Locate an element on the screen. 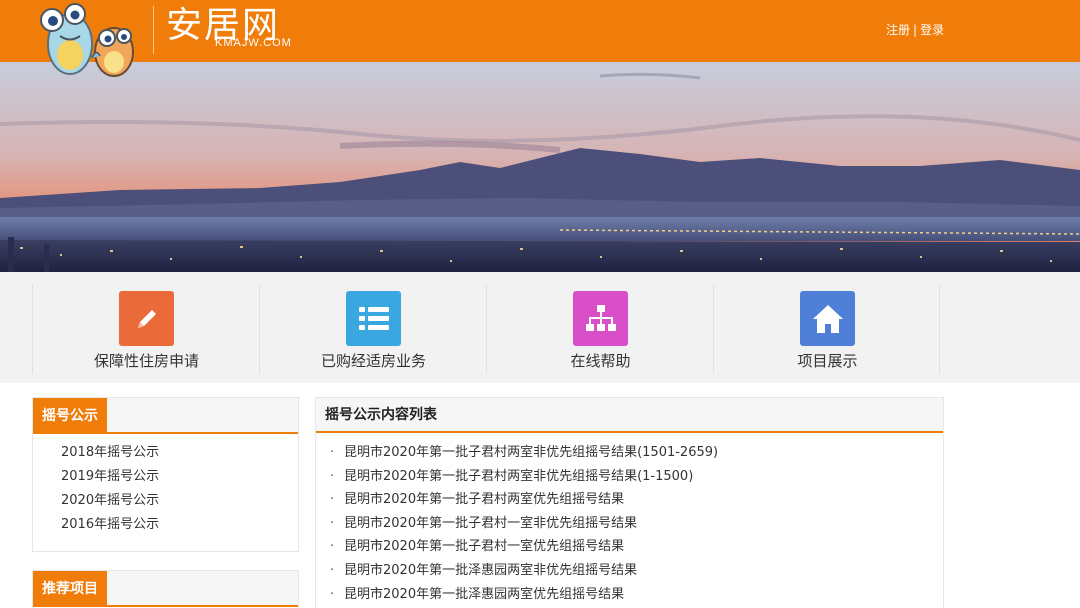 The width and height of the screenshot is (1080, 608). quicknav-housing-application: 保障性住房申请 is located at coordinates (145, 329).